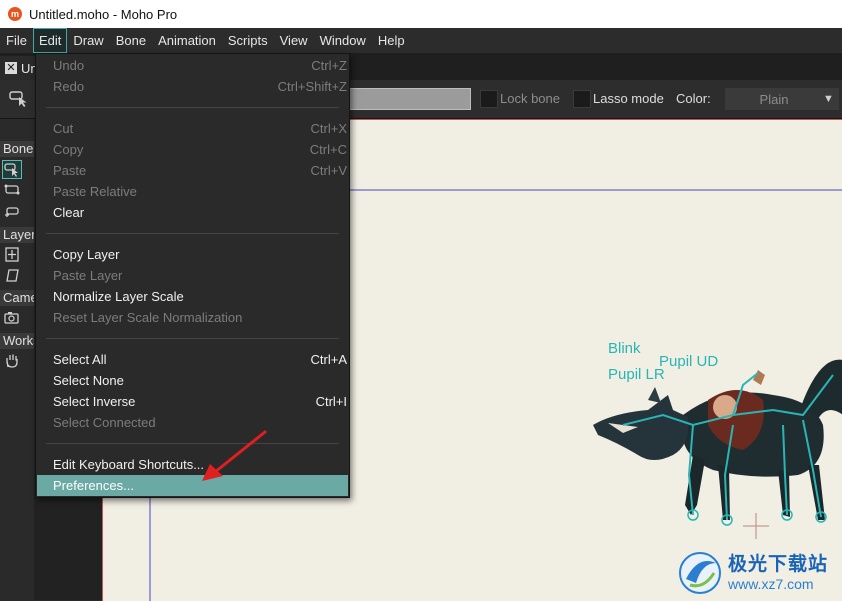 This screenshot has height=601, width=842. Describe the element at coordinates (17, 298) in the screenshot. I see `tools-section-camera: Camera` at that location.